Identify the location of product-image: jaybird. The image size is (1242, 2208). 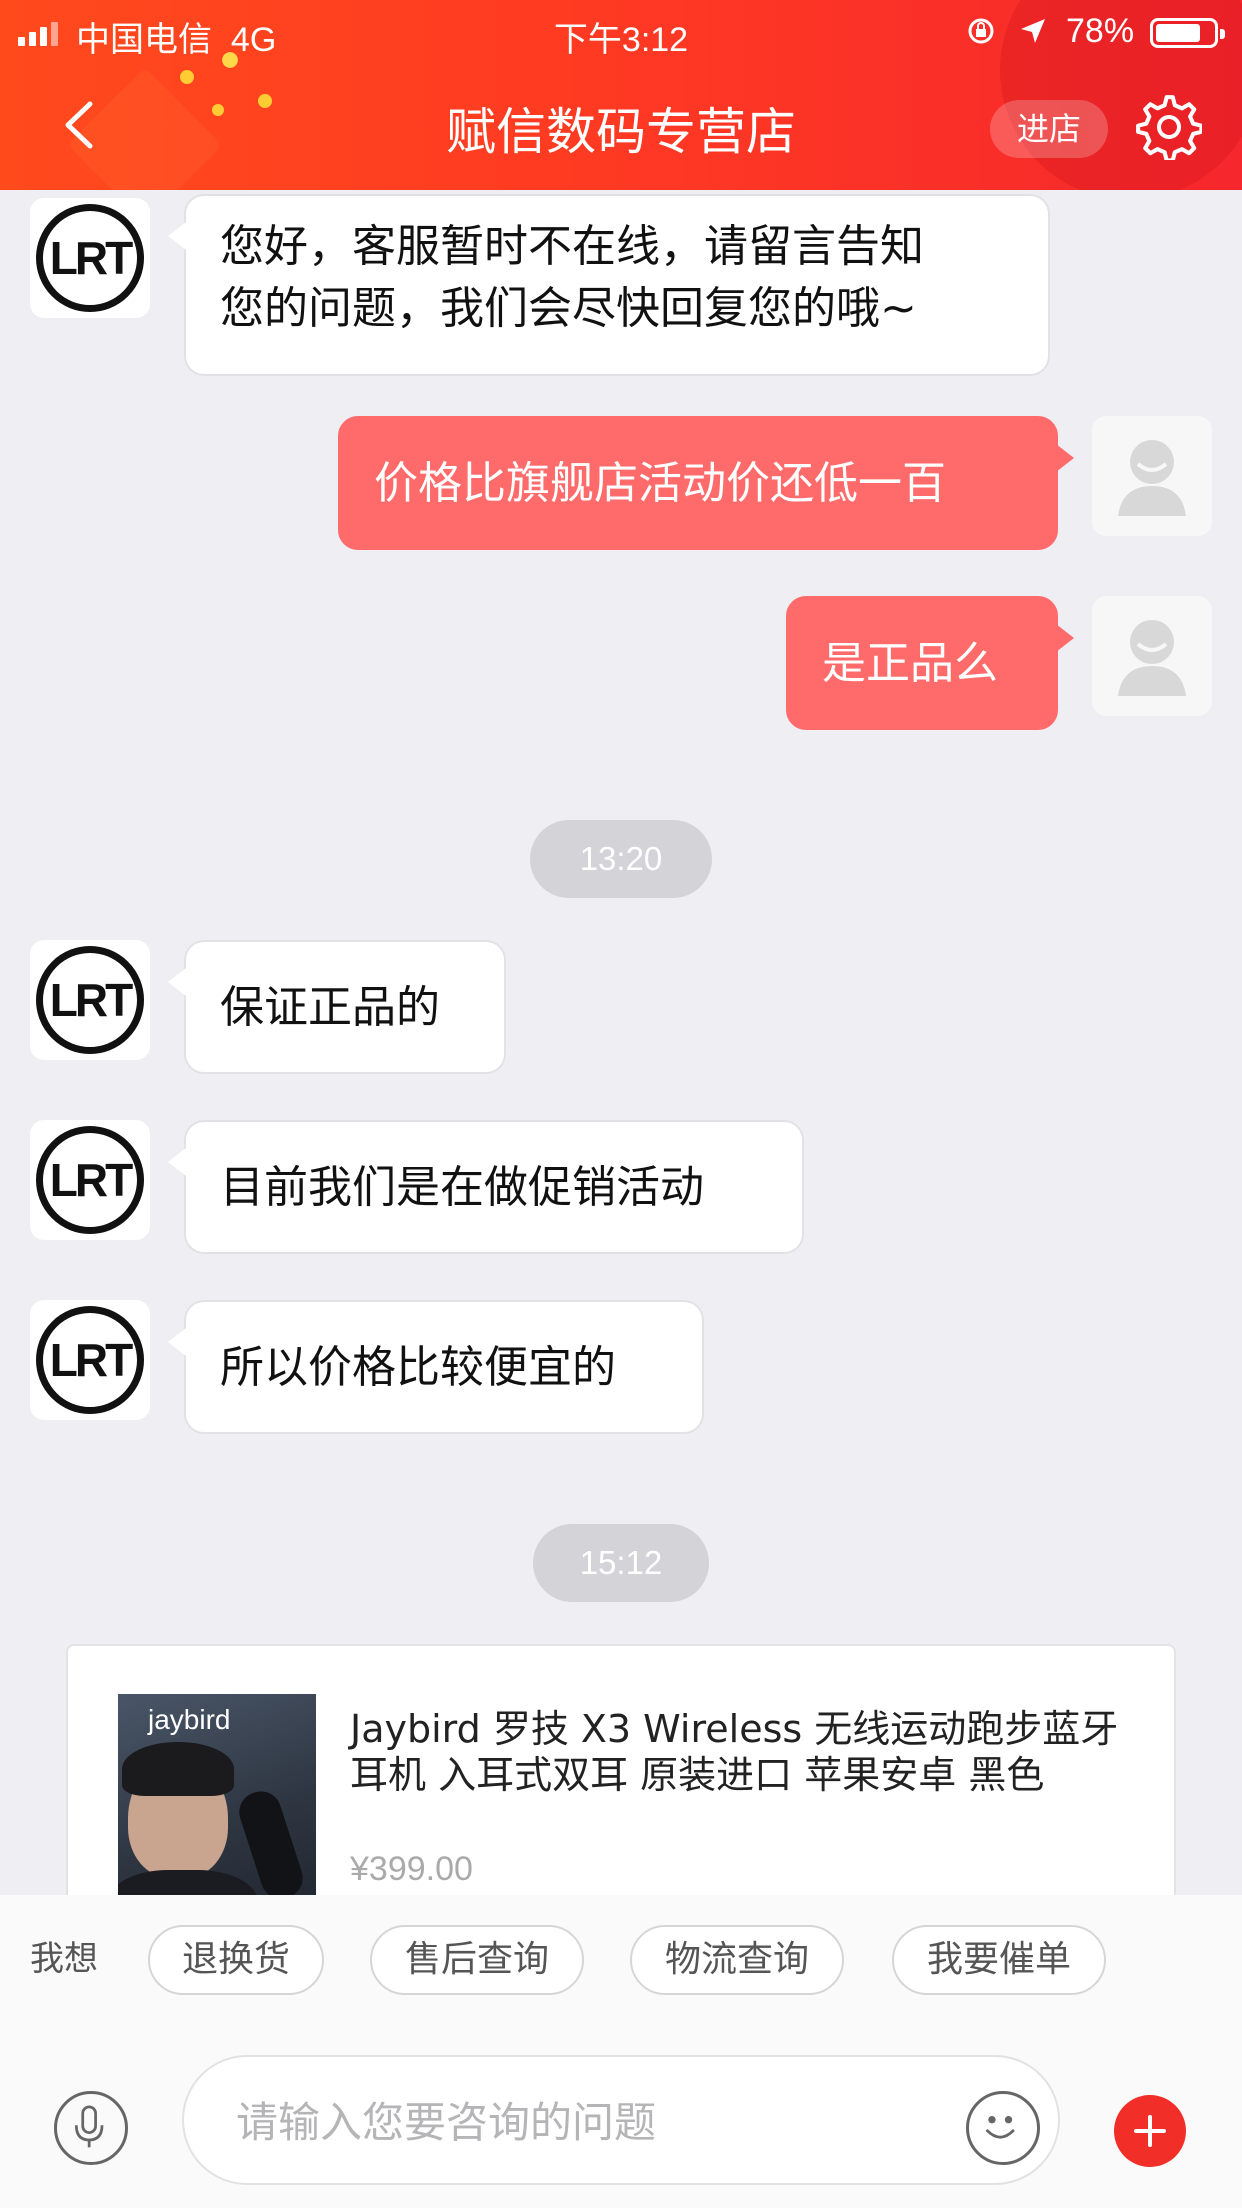
(217, 1794).